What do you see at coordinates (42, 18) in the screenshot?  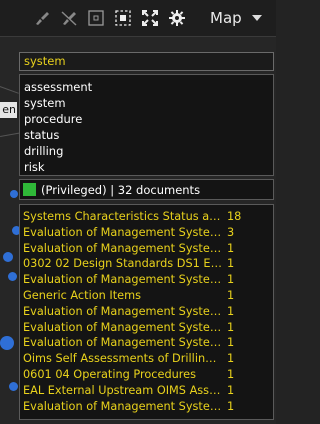 I see `brush-icon` at bounding box center [42, 18].